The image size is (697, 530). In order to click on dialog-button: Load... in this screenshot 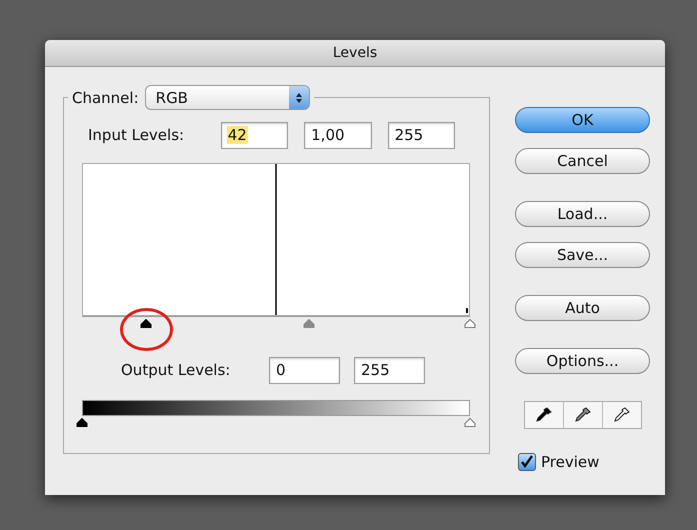, I will do `click(582, 214)`.